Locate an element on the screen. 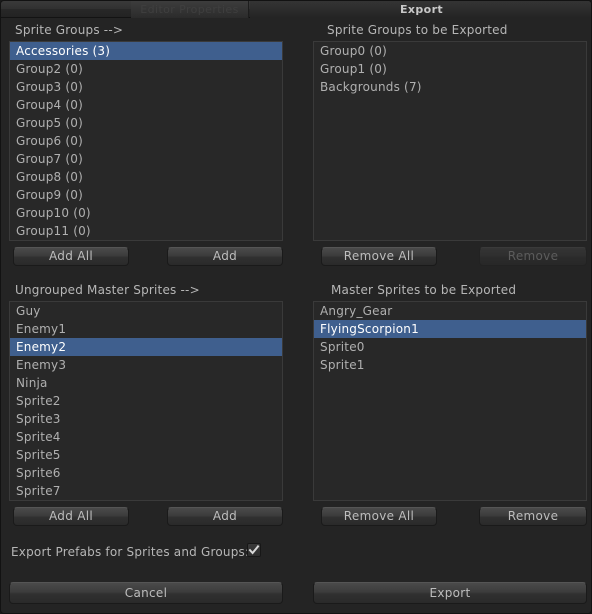  sprite-groups-heading: Sprite Groups --> is located at coordinates (69, 30).